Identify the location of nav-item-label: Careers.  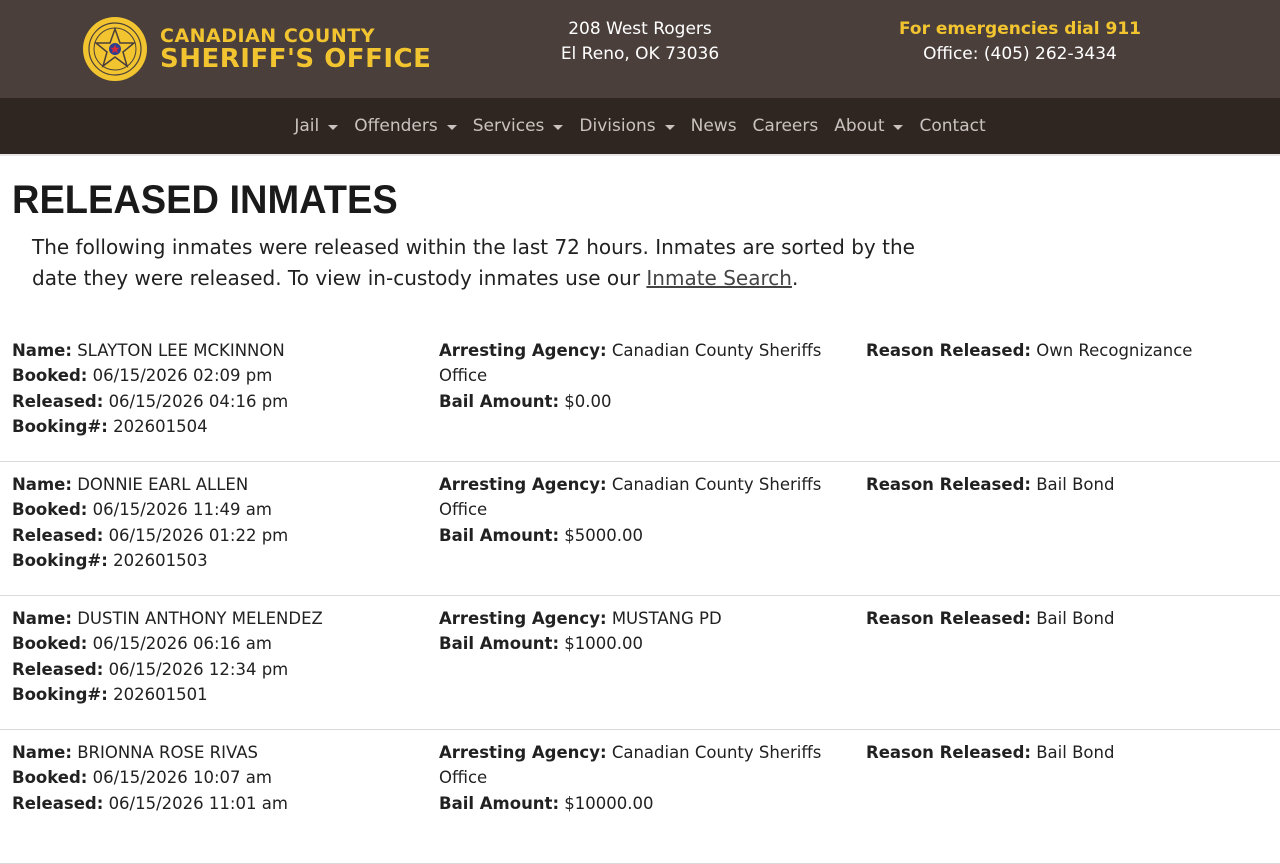
(785, 126).